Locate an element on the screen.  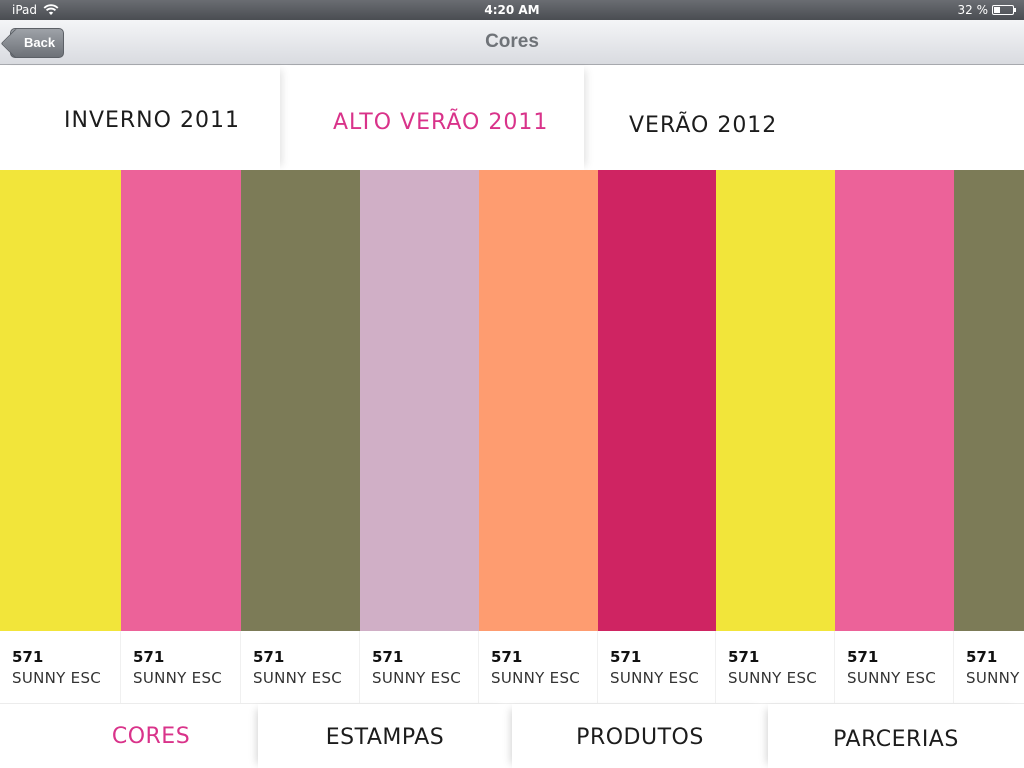
page-title: Cores is located at coordinates (512, 41).